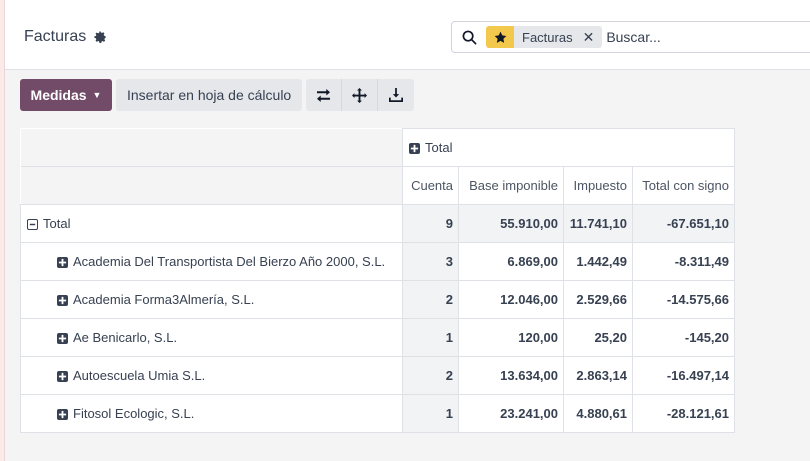 The image size is (810, 461). Describe the element at coordinates (134, 413) in the screenshot. I see `row-header-label: Fitosol Ecologic, S.L.` at that location.